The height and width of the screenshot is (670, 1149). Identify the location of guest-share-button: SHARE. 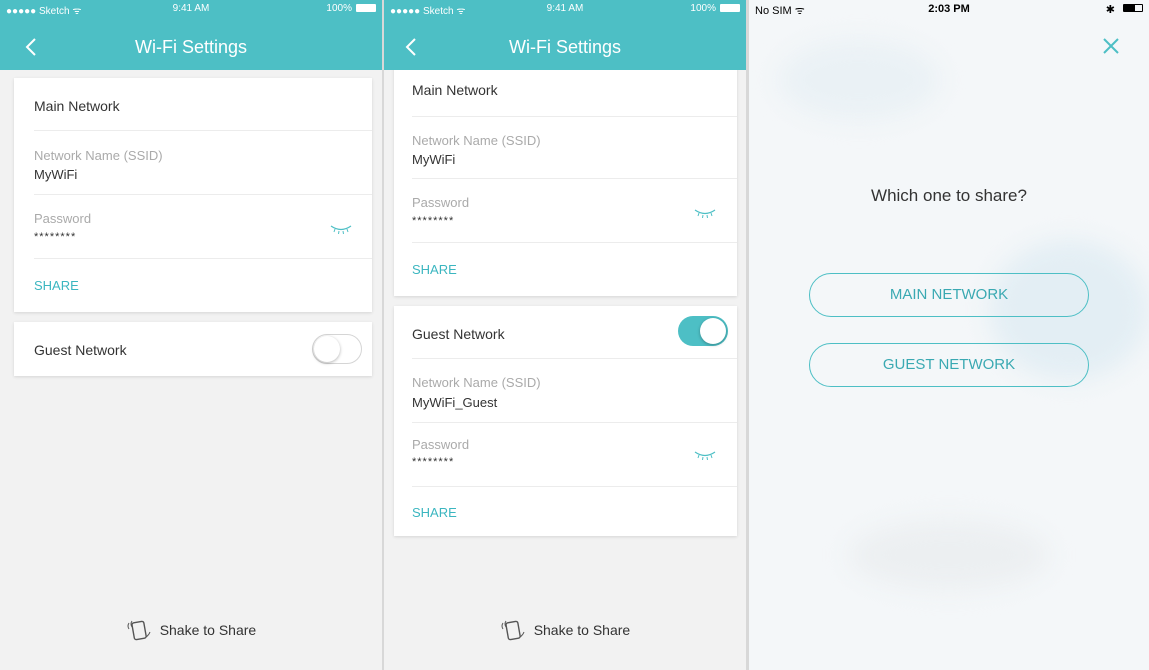
(434, 512).